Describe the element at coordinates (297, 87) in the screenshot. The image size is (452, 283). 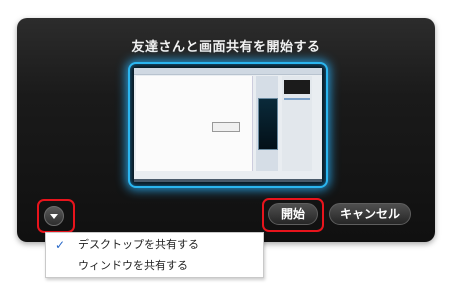
I see `preview-right-dark-block` at that location.